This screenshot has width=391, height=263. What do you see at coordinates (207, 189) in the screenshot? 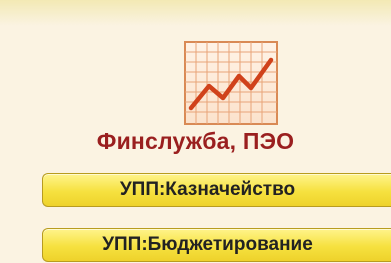
I see `treasury-button-label: УПП:Казначейство` at bounding box center [207, 189].